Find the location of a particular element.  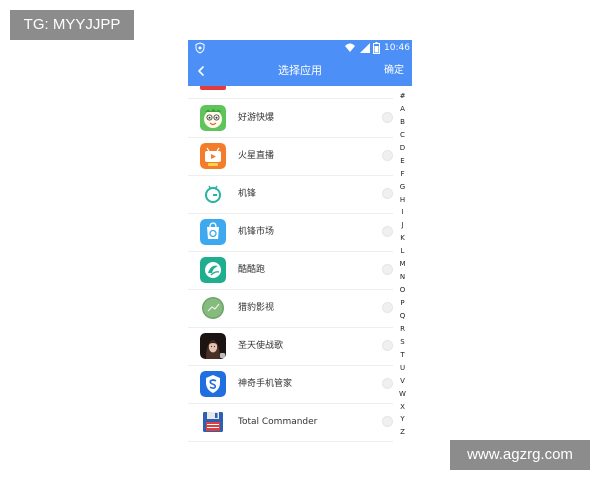

index-letter: A is located at coordinates (402, 109).